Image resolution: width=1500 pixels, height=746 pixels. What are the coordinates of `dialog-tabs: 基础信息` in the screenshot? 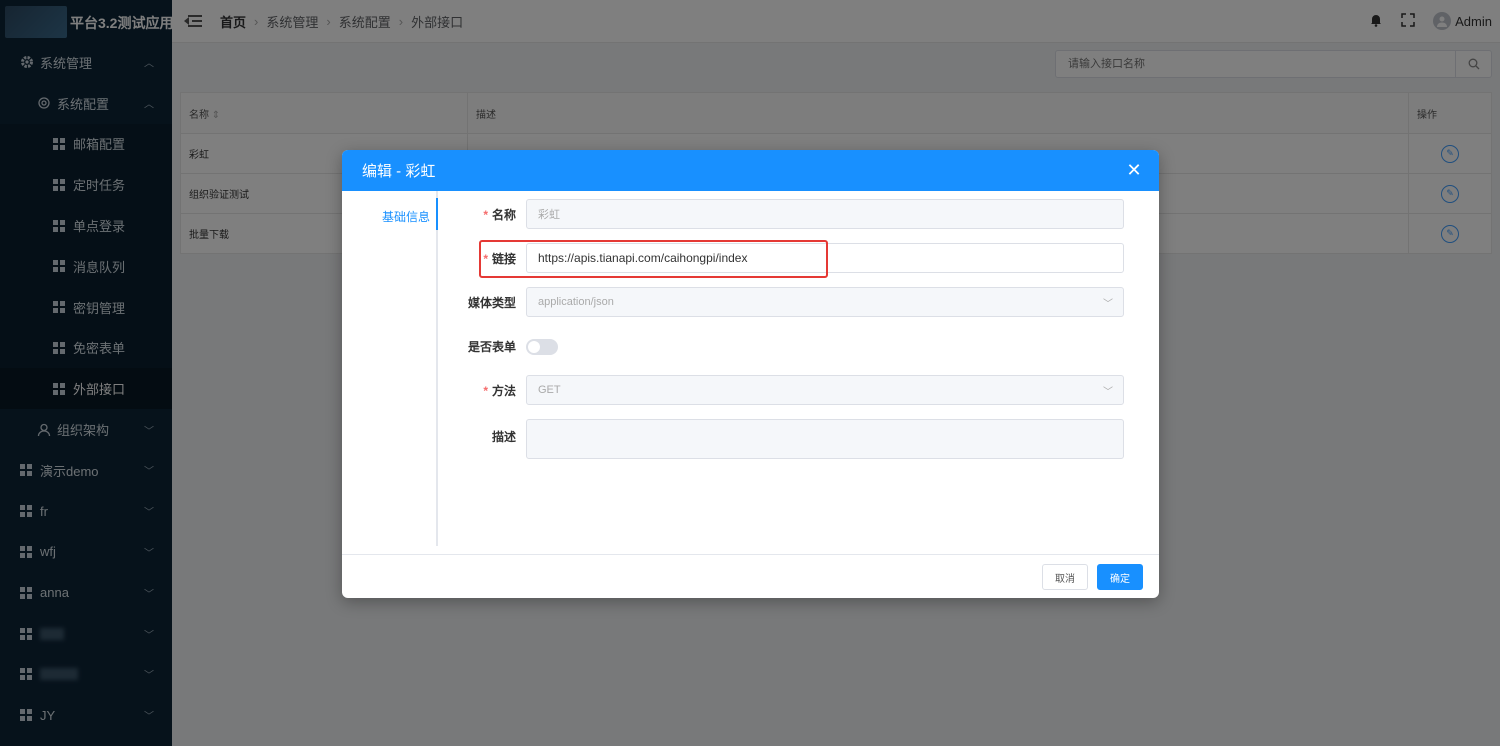 It's located at (390, 368).